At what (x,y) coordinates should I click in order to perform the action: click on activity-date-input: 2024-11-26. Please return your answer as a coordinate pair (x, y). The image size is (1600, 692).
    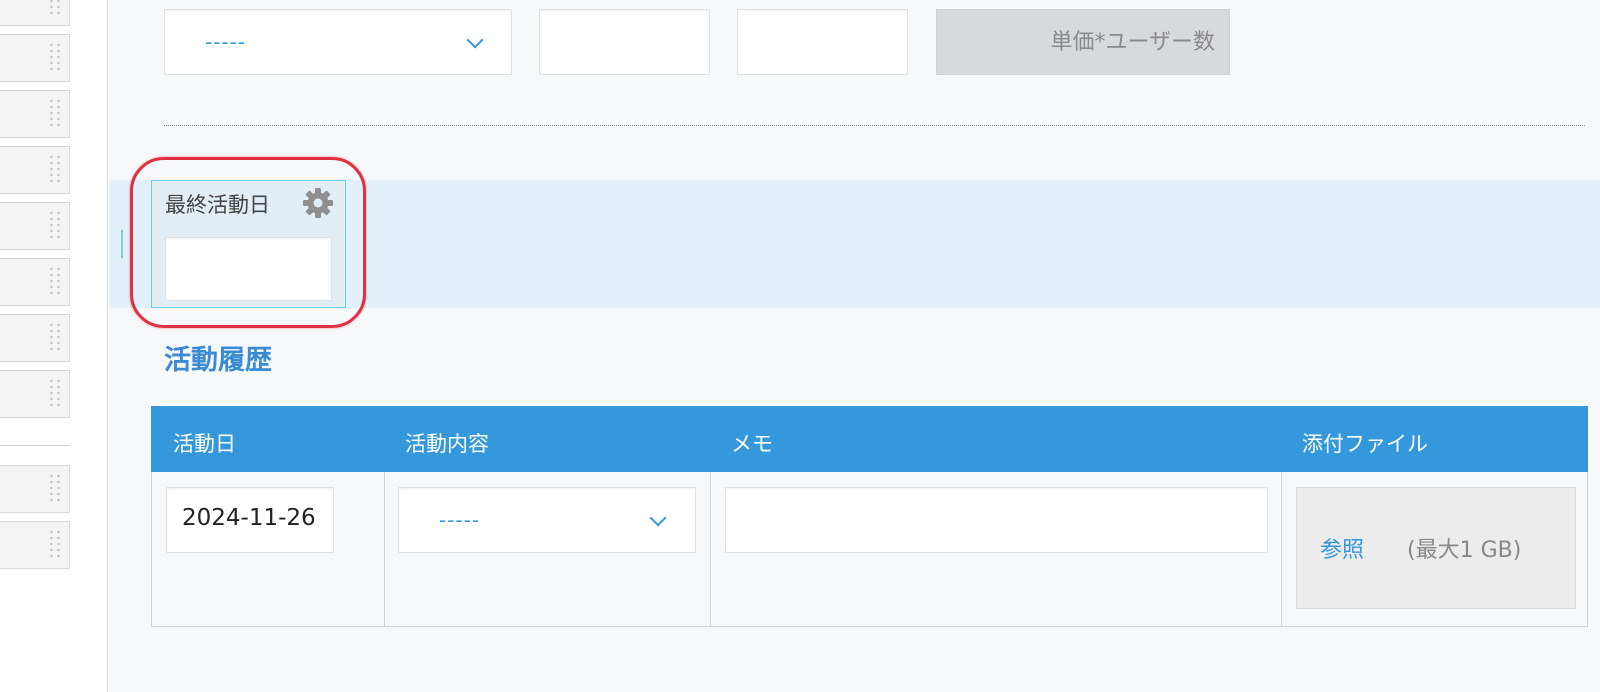
    Looking at the image, I should click on (250, 520).